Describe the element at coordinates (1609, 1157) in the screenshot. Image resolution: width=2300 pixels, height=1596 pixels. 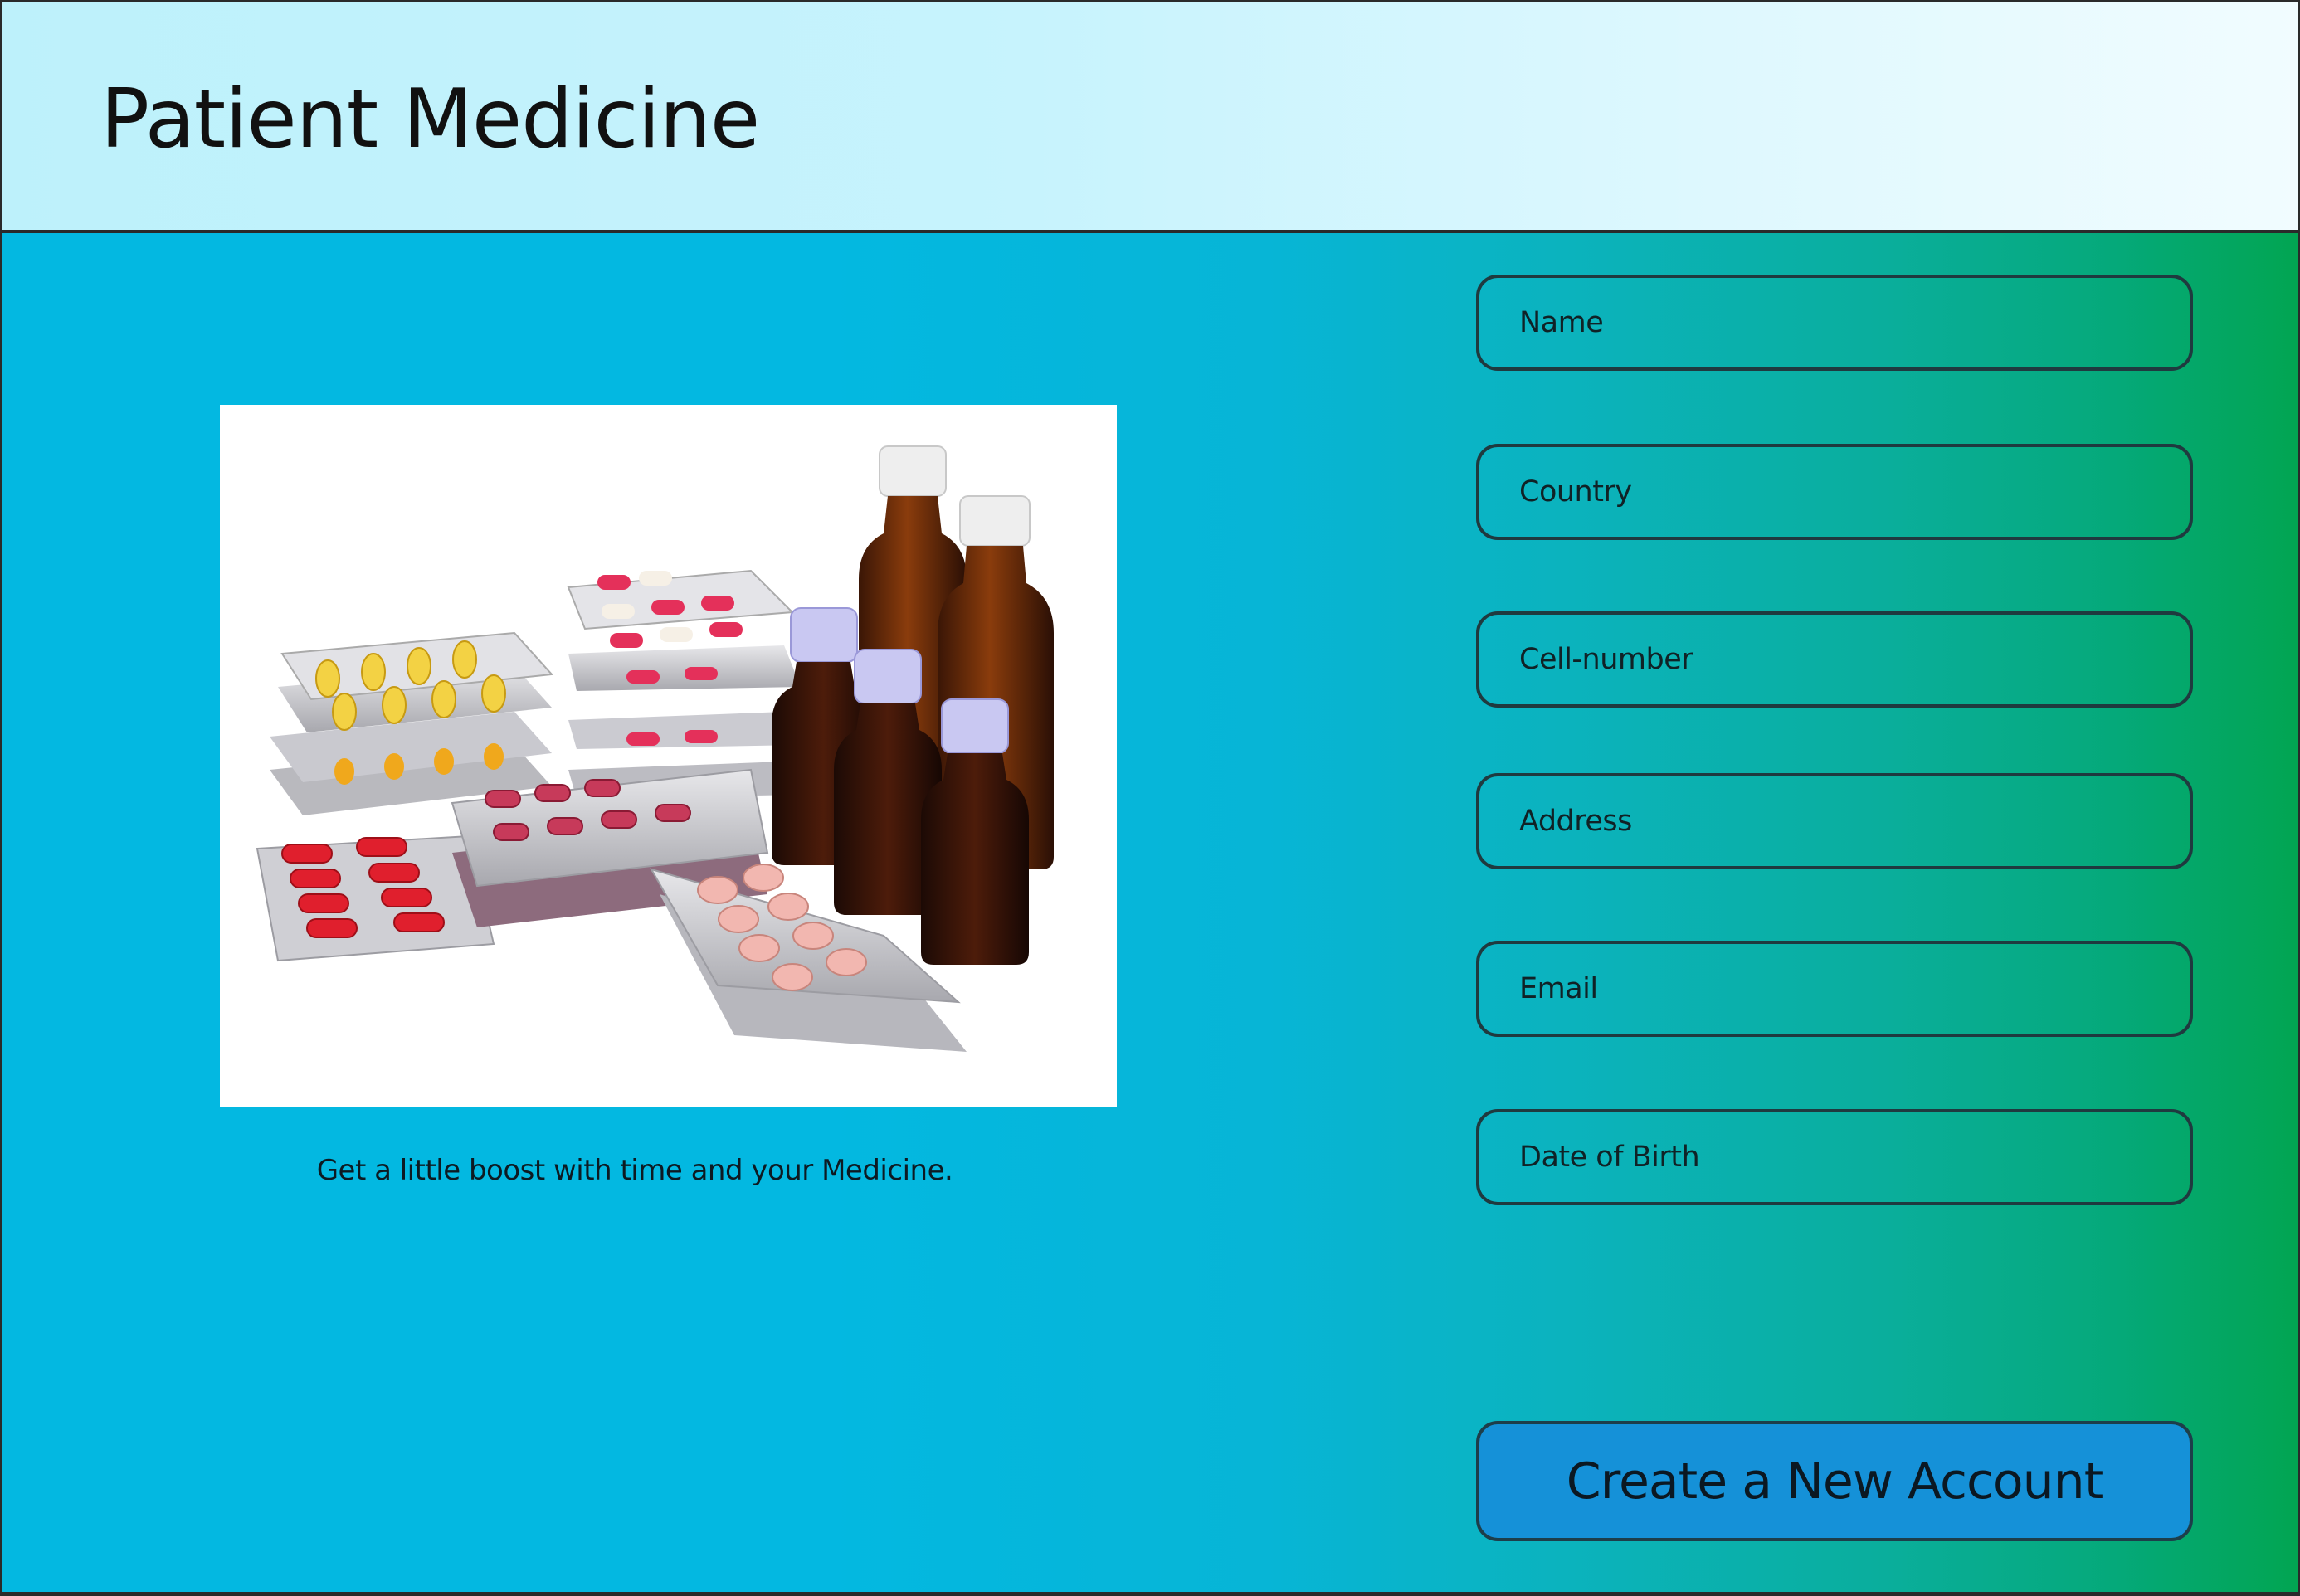
I see `date-of-birth-field-label: Date of Birth` at that location.